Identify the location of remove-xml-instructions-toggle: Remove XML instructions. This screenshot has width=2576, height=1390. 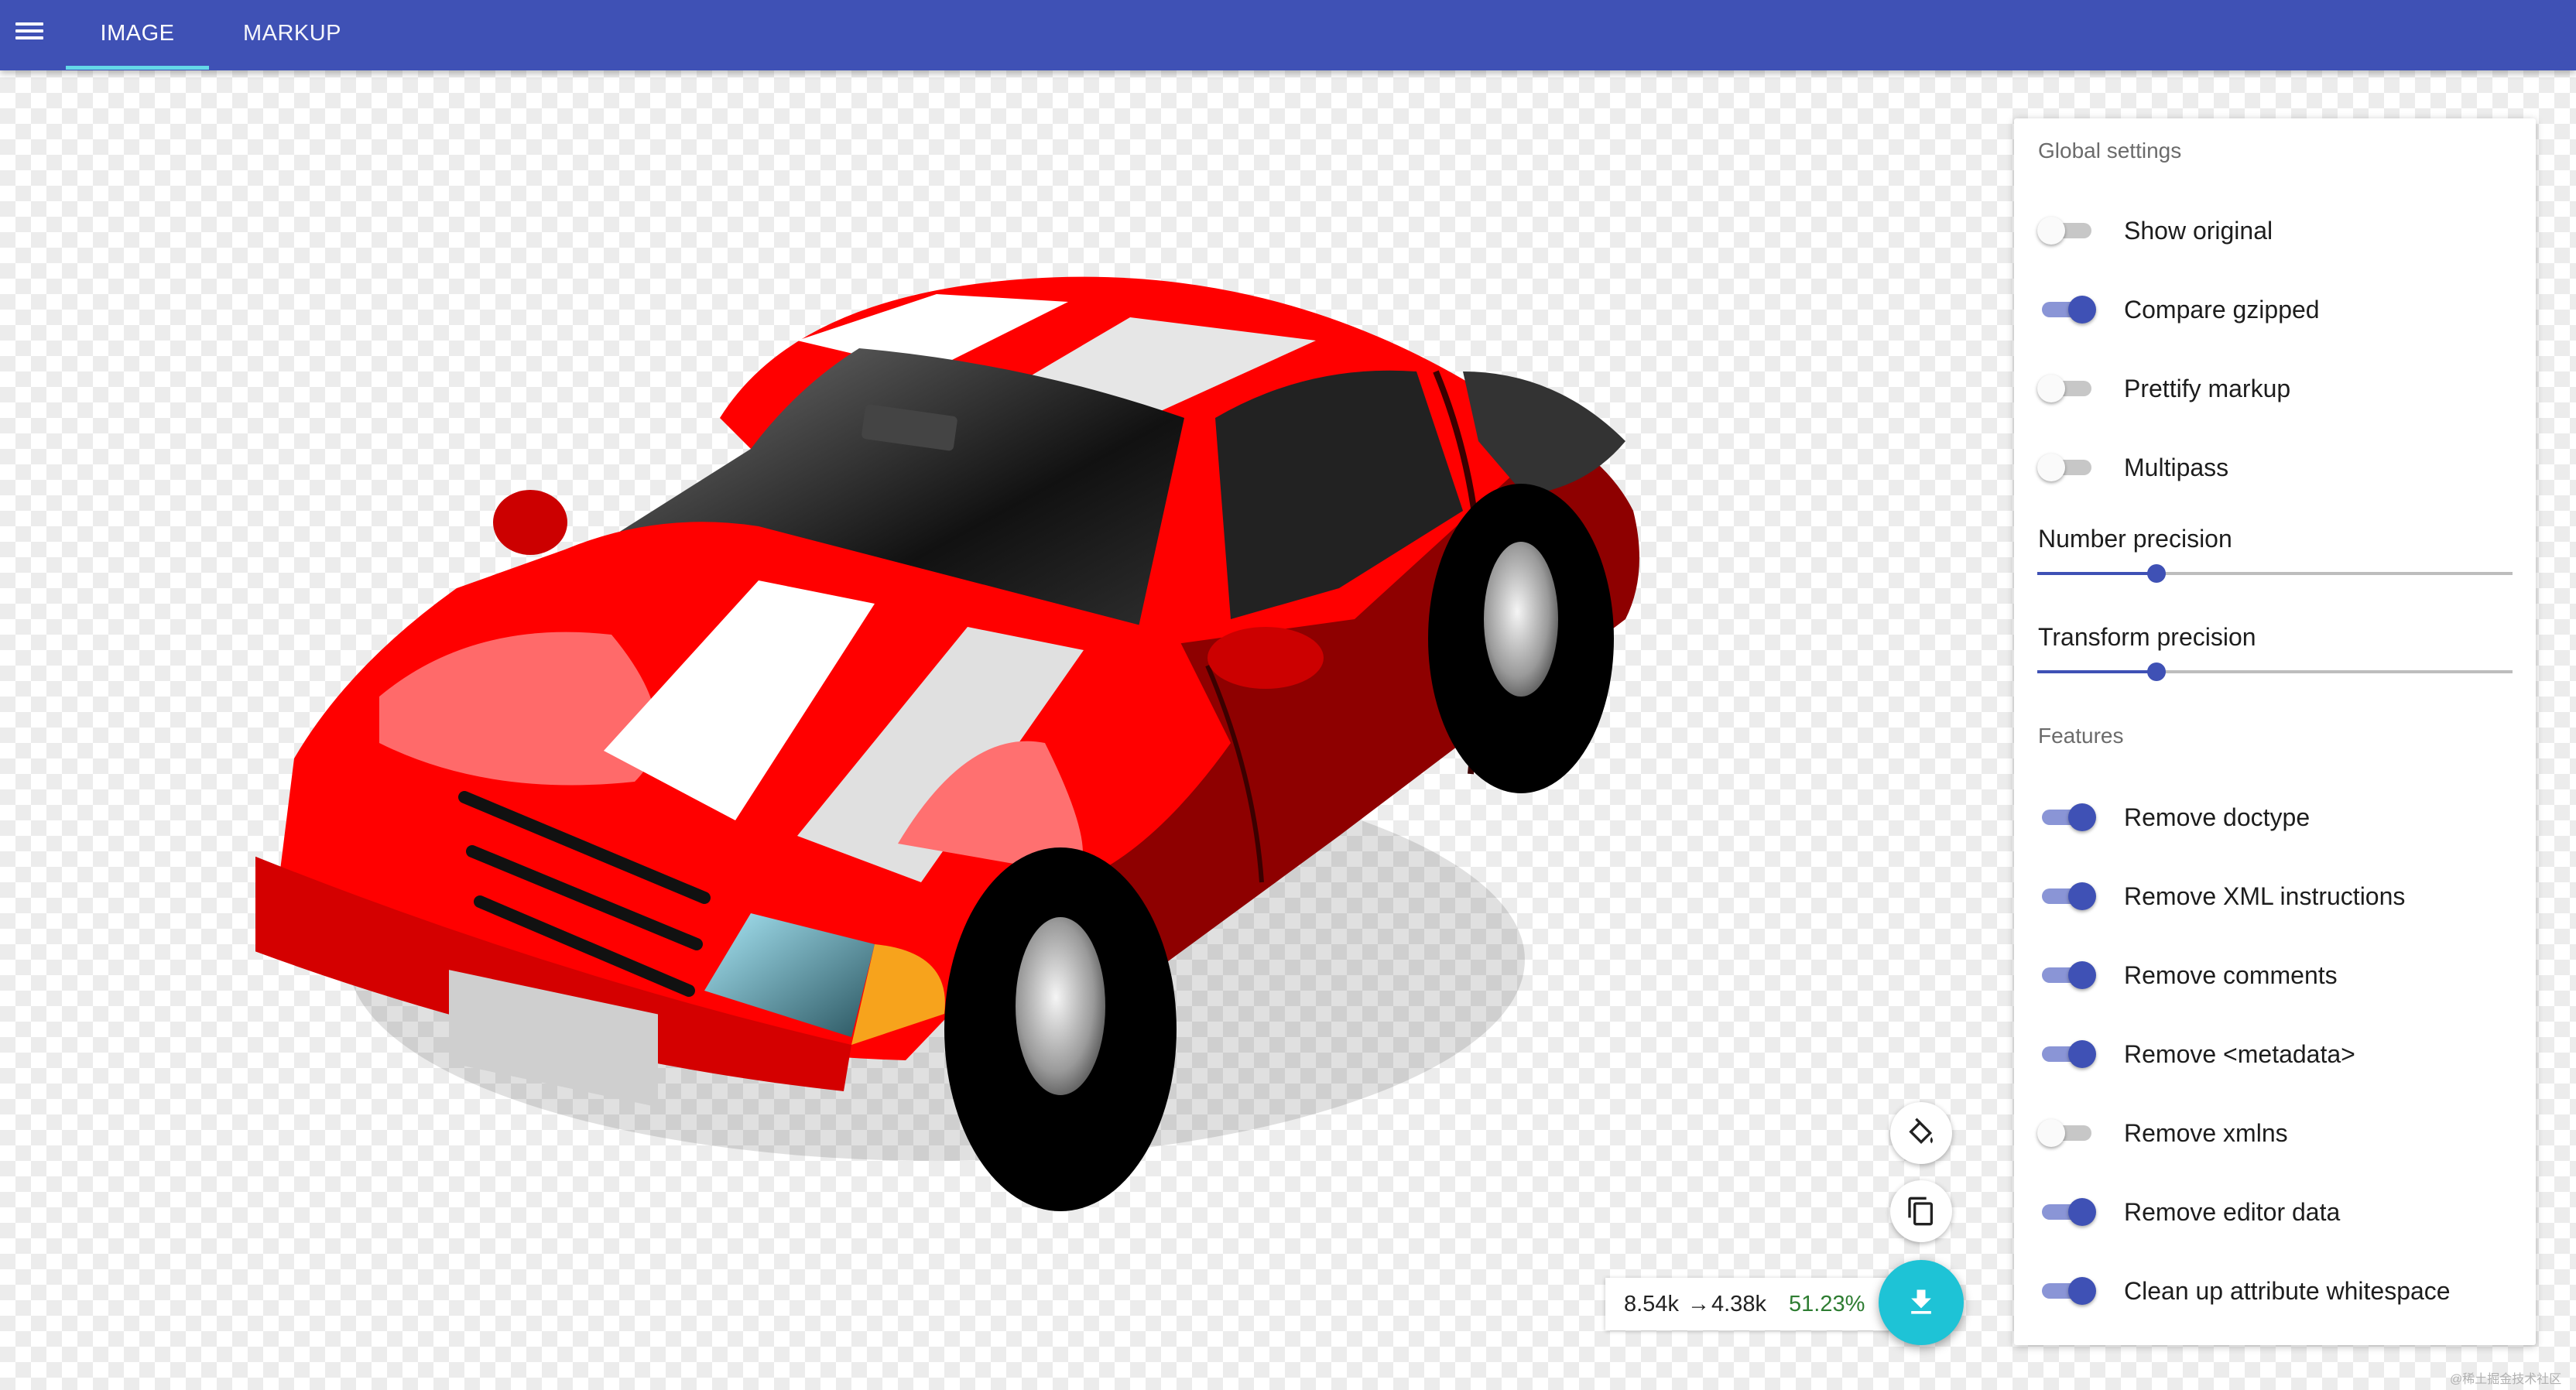
(2277, 896).